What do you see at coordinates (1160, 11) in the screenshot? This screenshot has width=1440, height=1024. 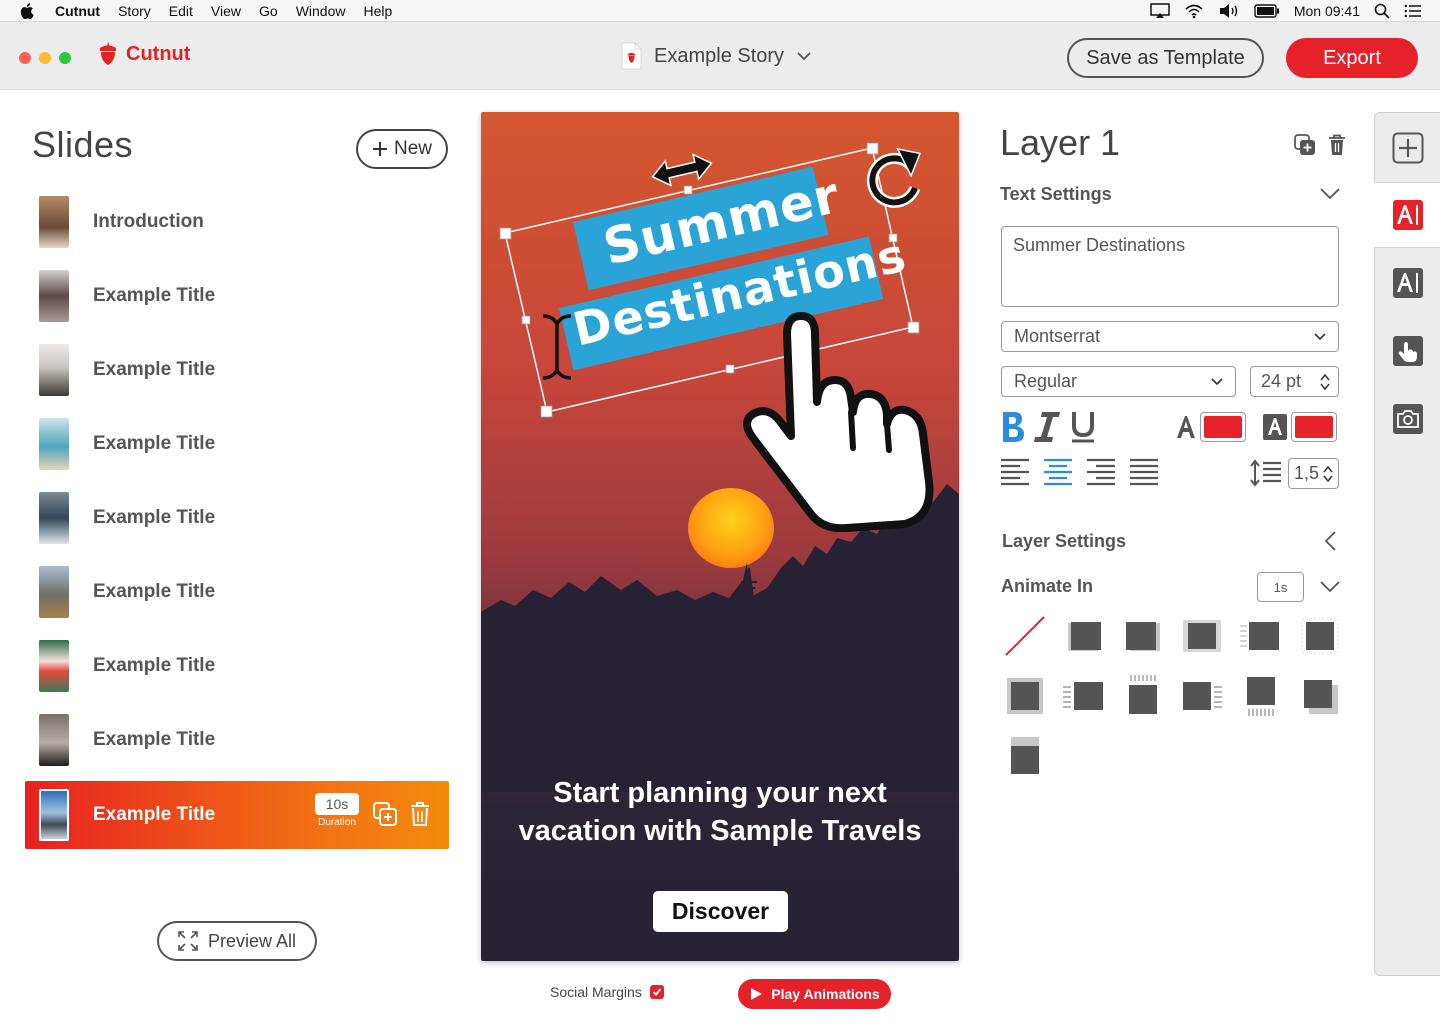 I see `airplay-icon` at bounding box center [1160, 11].